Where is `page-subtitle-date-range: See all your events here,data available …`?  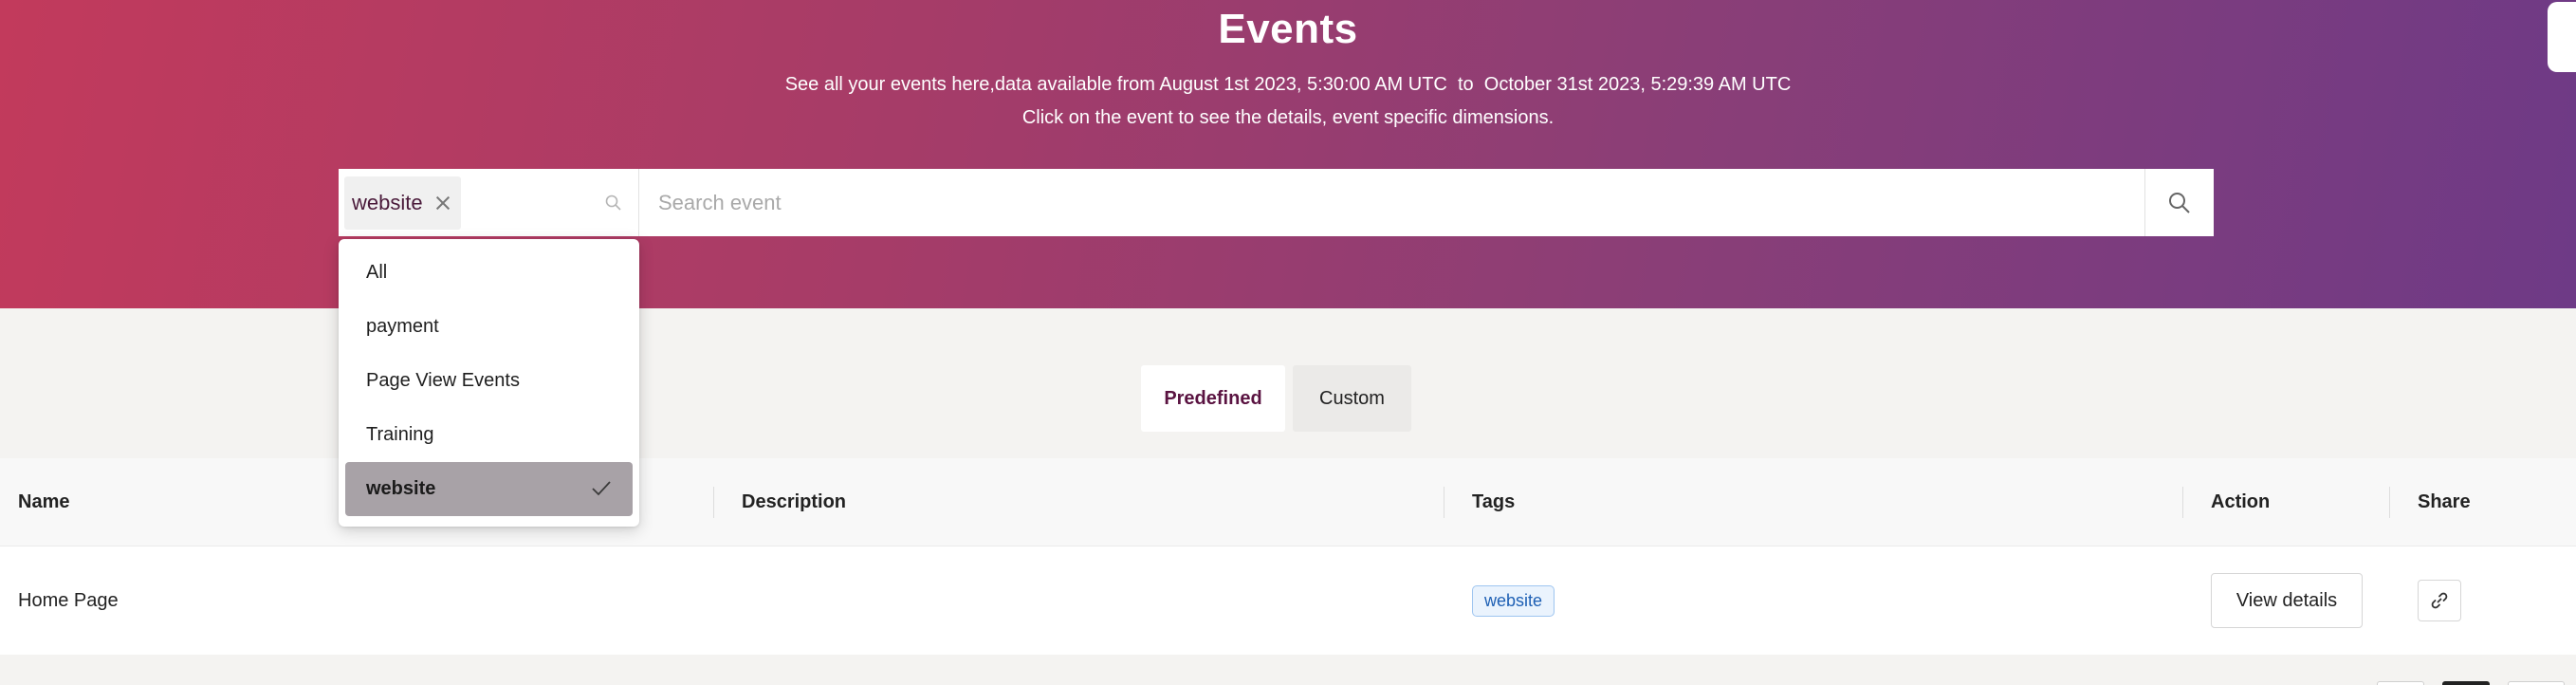 page-subtitle-date-range: See all your events here,data available … is located at coordinates (1288, 84).